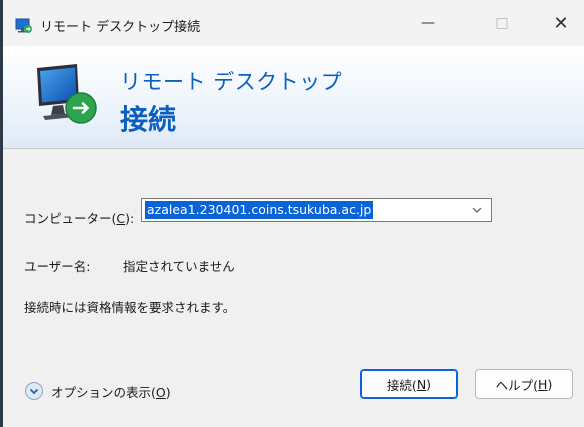 This screenshot has width=584, height=427. I want to click on close-button: ✕, so click(561, 23).